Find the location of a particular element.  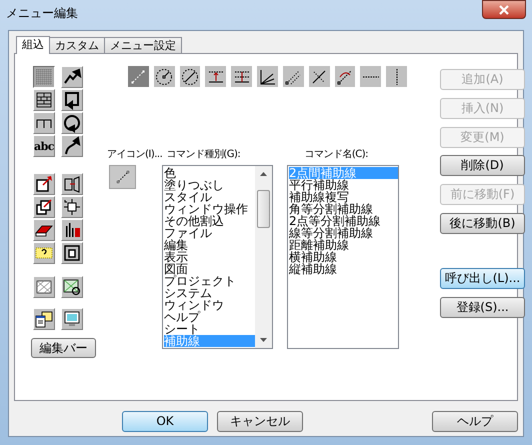

list-item: シート is located at coordinates (209, 329).